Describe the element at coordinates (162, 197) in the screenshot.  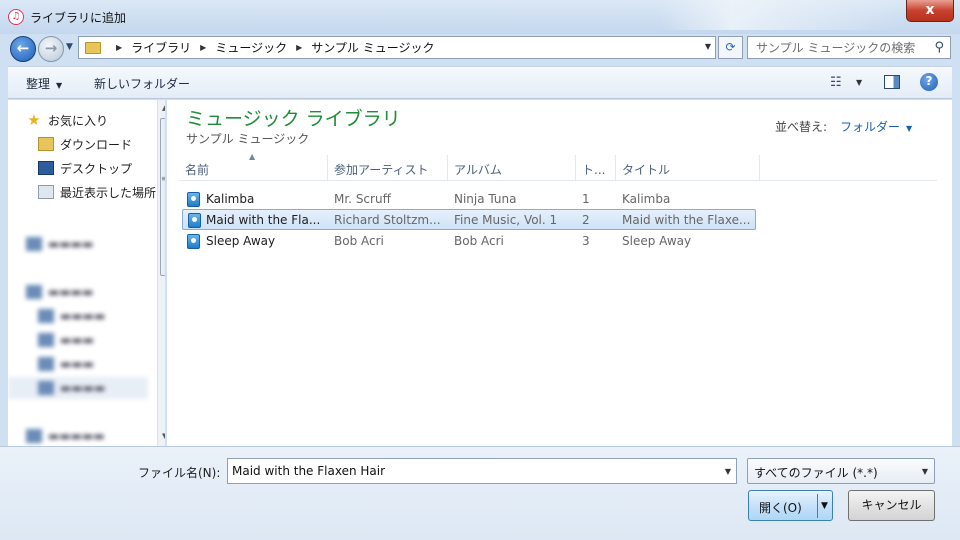
I see `scrollbar-thumb` at that location.